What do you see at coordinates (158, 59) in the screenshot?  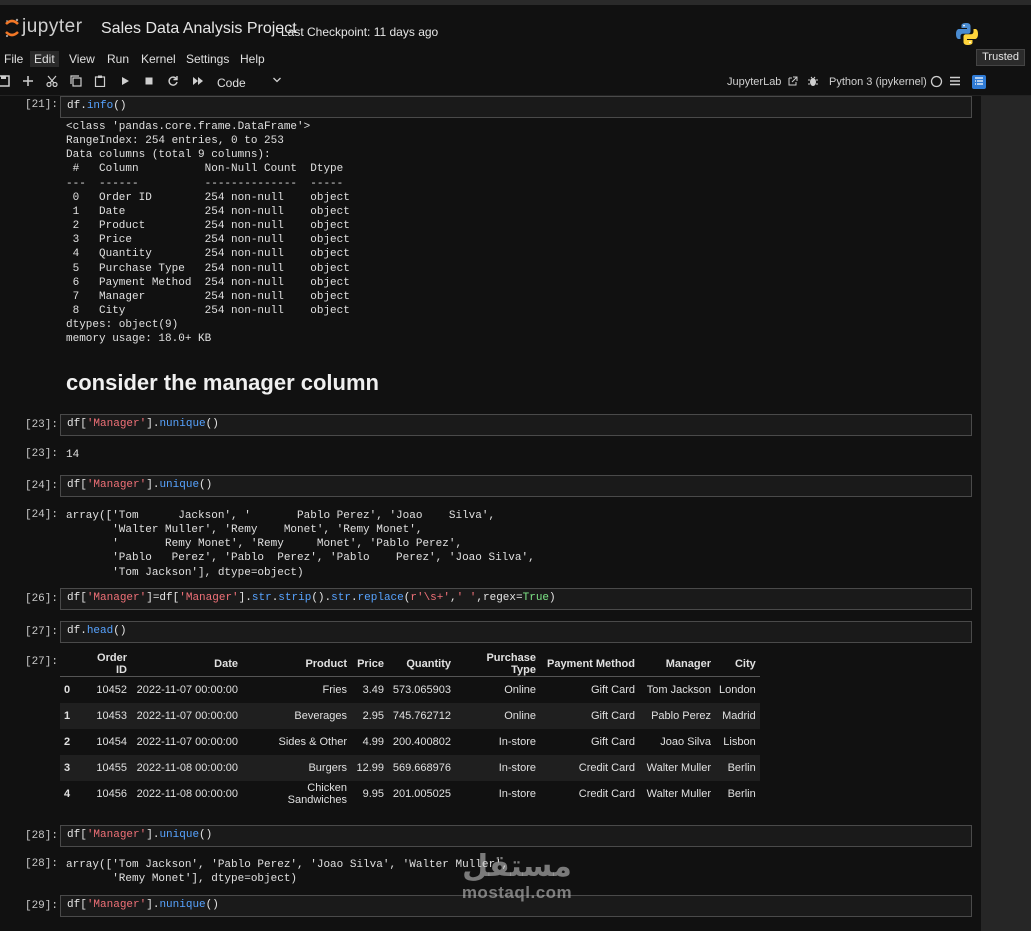 I see `menu-kernel: Kernel` at bounding box center [158, 59].